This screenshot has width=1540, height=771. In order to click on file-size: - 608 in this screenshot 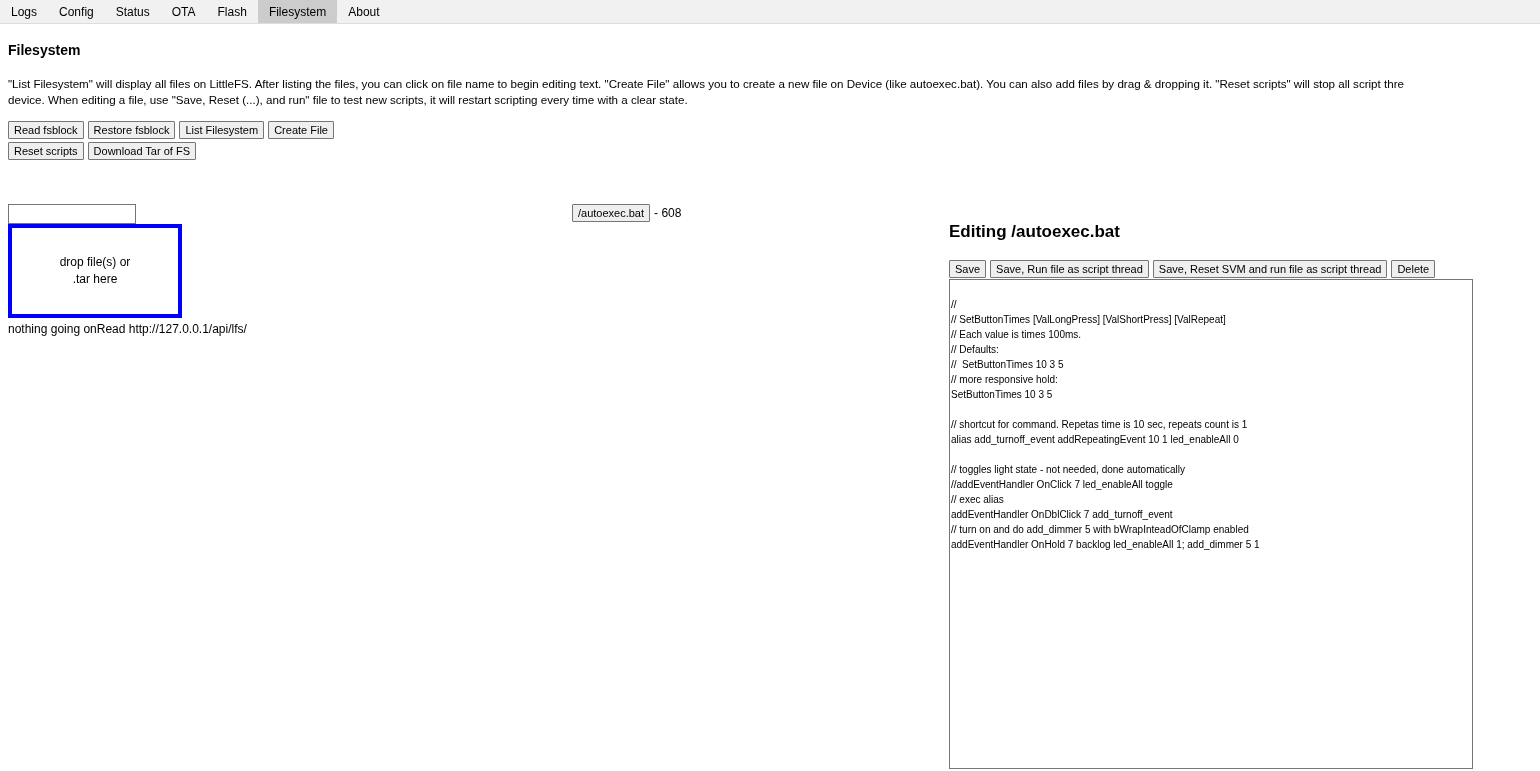, I will do `click(668, 213)`.